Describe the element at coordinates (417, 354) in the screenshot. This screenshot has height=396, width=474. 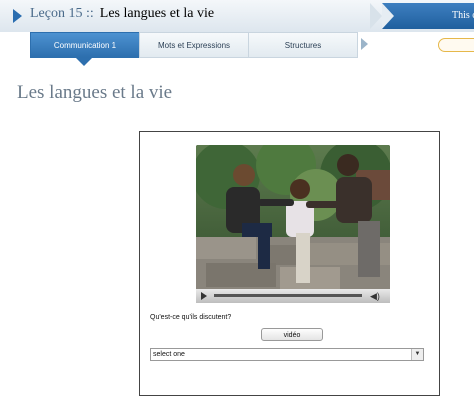
I see `chevron-down-icon: ▼` at that location.